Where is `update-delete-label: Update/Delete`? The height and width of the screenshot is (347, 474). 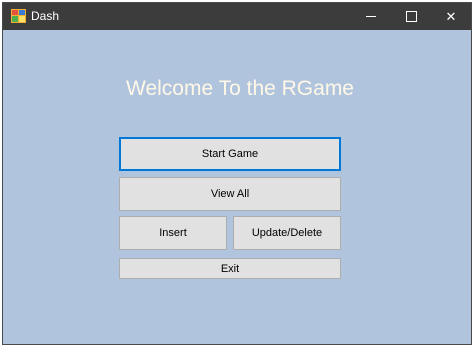 update-delete-label: Update/Delete is located at coordinates (287, 233).